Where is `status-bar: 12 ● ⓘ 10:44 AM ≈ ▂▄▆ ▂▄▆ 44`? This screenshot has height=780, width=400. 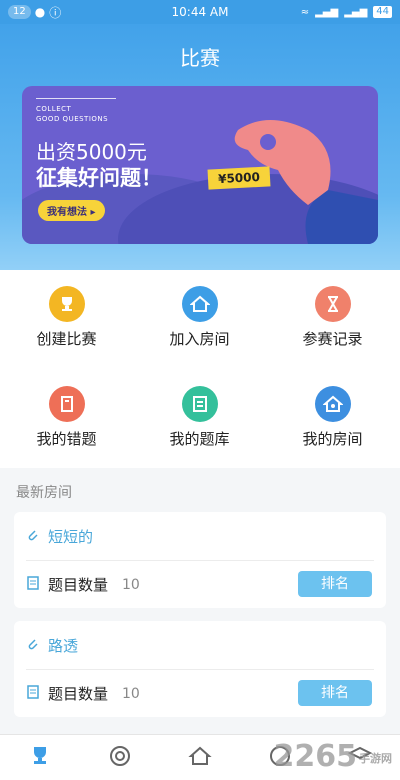
status-bar: 12 ● ⓘ 10:44 AM ≈ ▂▄▆ ▂▄▆ 44 is located at coordinates (200, 12).